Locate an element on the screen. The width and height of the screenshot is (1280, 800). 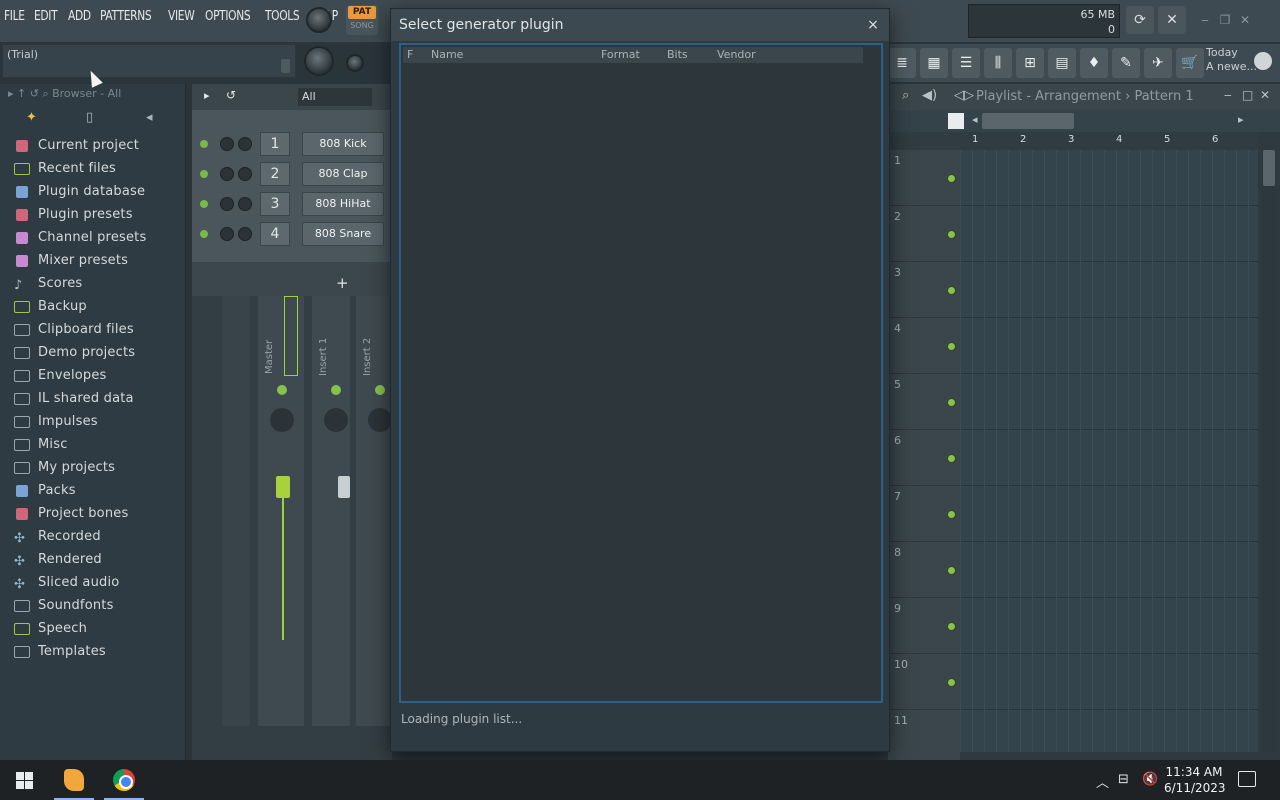
notification-icon is located at coordinates (1247, 779).